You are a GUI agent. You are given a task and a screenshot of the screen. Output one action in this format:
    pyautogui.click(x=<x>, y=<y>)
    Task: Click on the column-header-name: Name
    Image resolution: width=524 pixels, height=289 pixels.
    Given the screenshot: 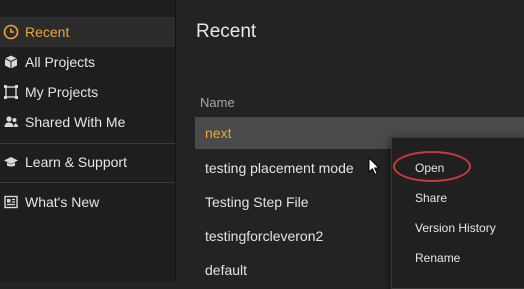 What is the action you would take?
    pyautogui.click(x=217, y=102)
    